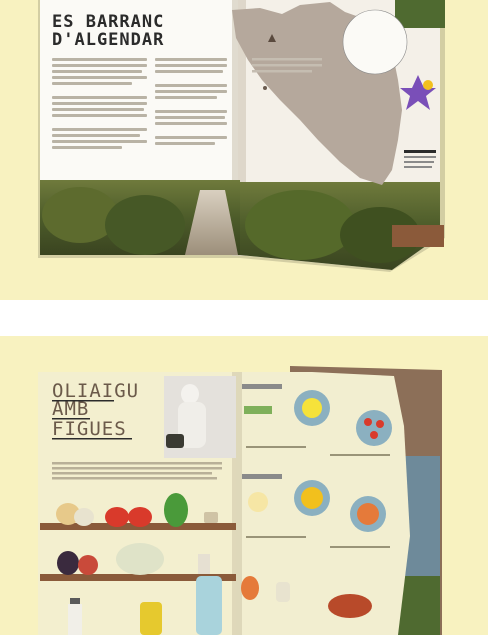 The image size is (488, 635). Describe the element at coordinates (211, 517) in the screenshot. I see `spice` at that location.